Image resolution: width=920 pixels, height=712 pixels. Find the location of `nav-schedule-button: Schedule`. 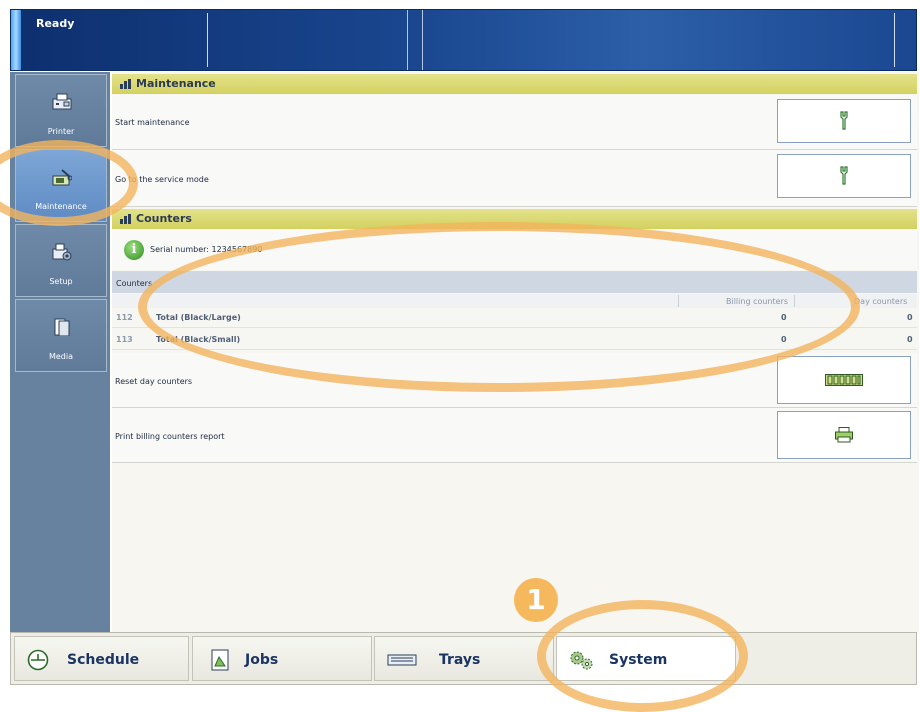

nav-schedule-button: Schedule is located at coordinates (101, 658).